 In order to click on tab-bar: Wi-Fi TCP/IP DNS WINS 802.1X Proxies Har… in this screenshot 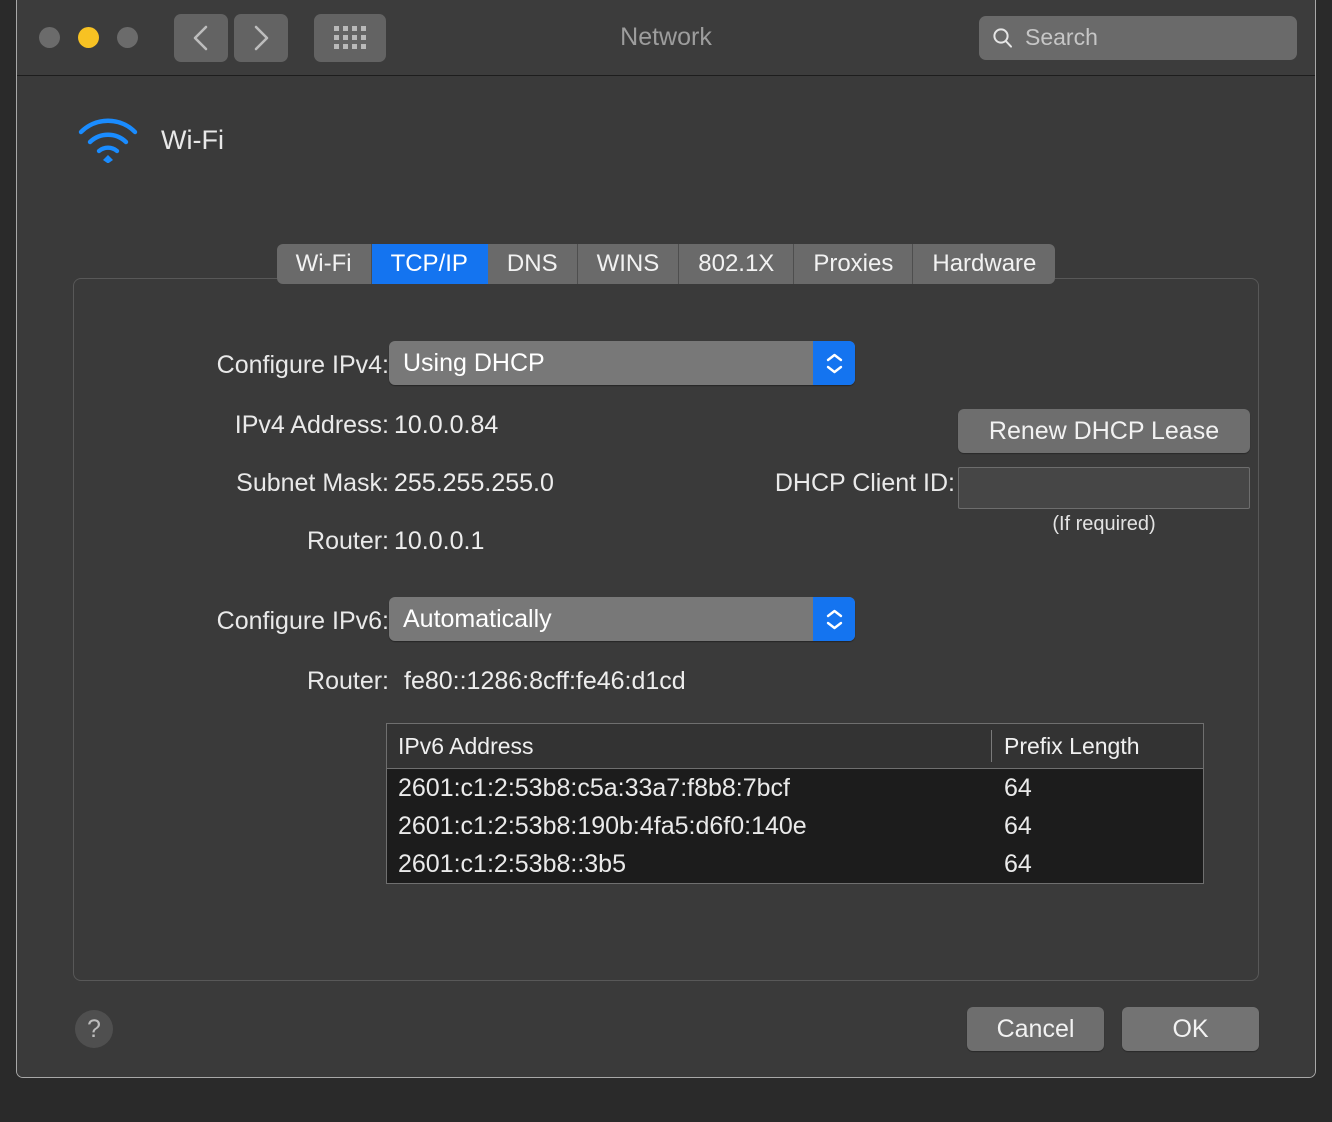, I will do `click(666, 264)`.